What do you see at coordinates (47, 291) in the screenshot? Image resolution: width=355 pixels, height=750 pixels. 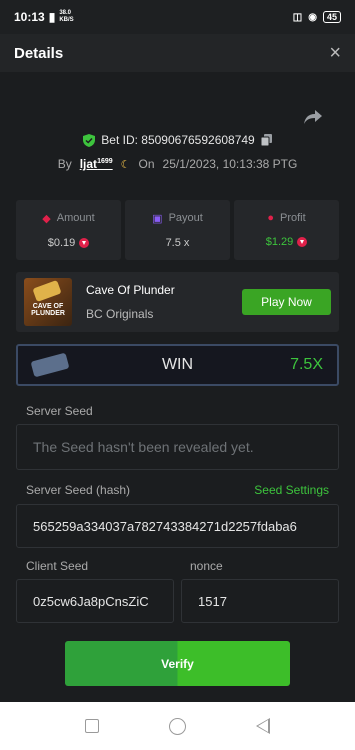 I see `pickaxe-icon` at bounding box center [47, 291].